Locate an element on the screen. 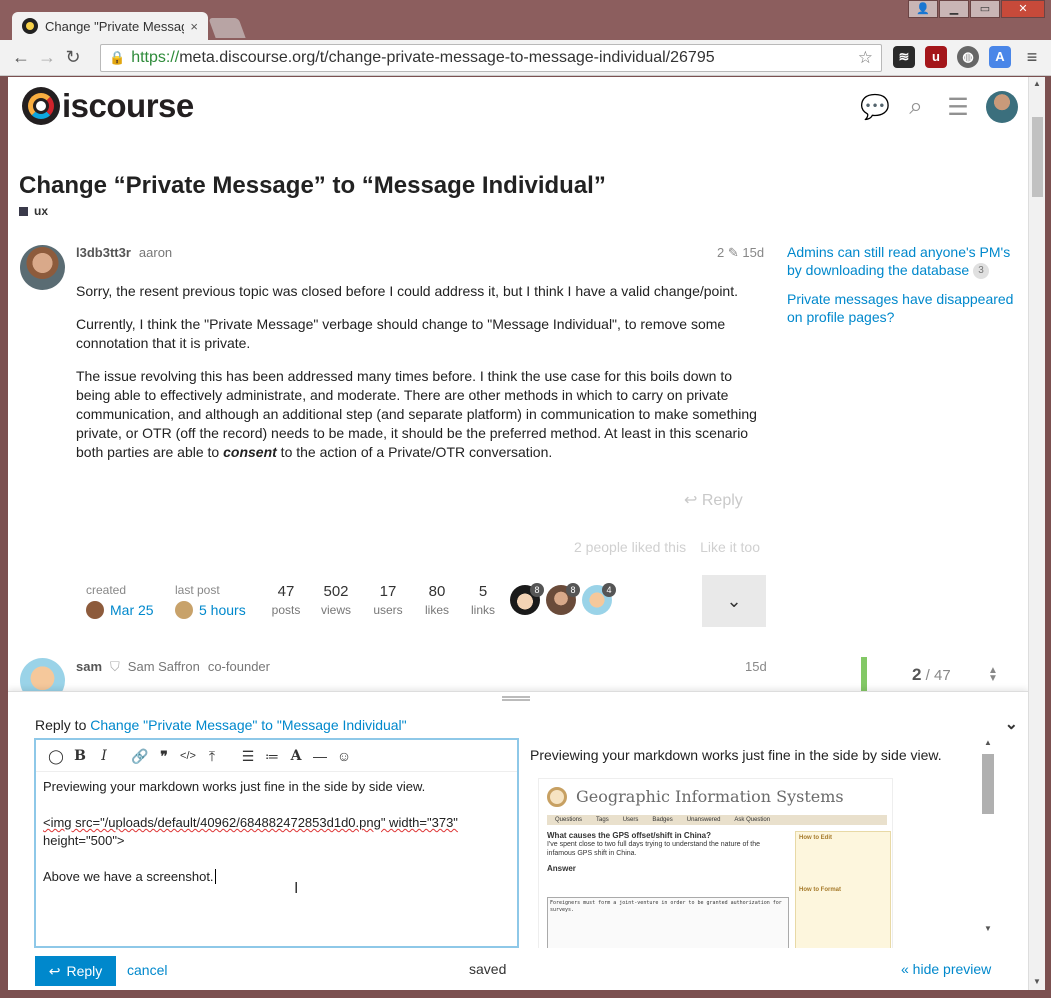 This screenshot has height=998, width=1051. new-tab-button is located at coordinates (227, 28).